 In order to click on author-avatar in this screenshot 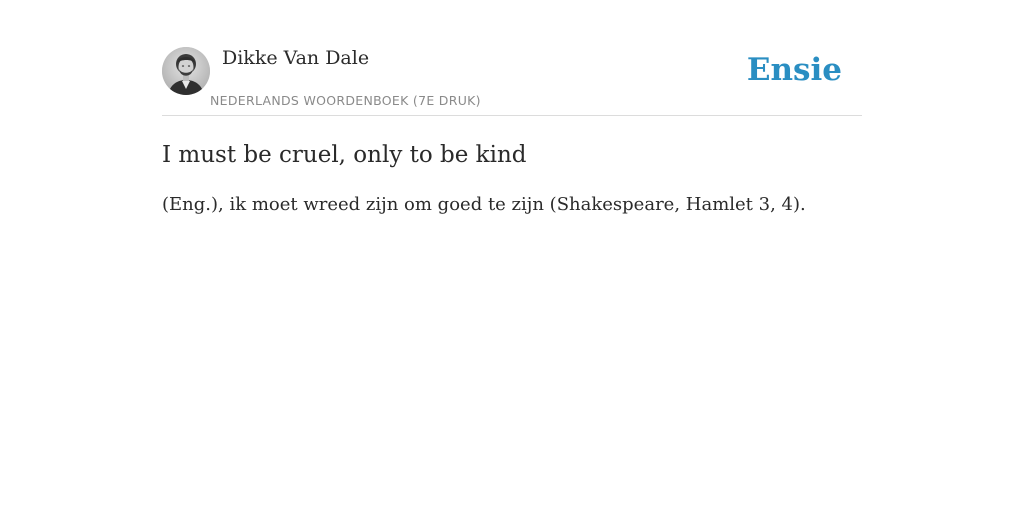, I will do `click(186, 71)`.